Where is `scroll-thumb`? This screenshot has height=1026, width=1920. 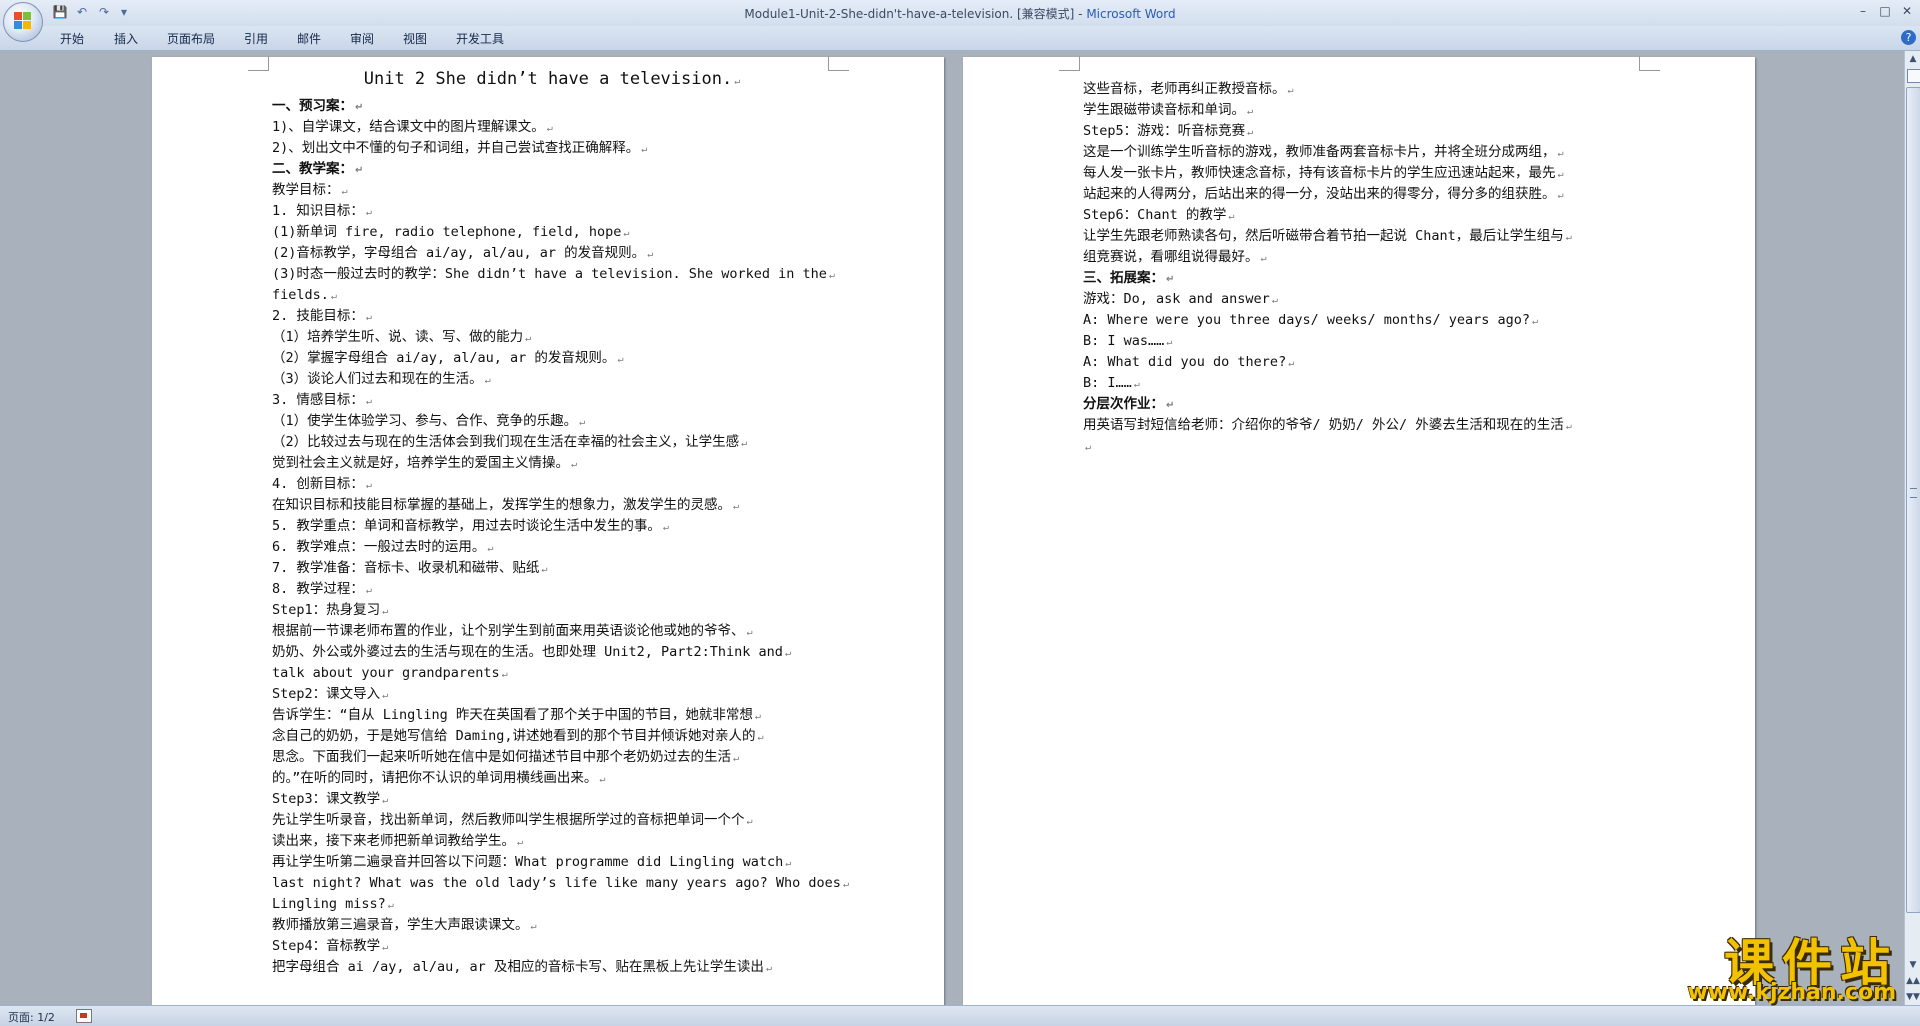 scroll-thumb is located at coordinates (1913, 500).